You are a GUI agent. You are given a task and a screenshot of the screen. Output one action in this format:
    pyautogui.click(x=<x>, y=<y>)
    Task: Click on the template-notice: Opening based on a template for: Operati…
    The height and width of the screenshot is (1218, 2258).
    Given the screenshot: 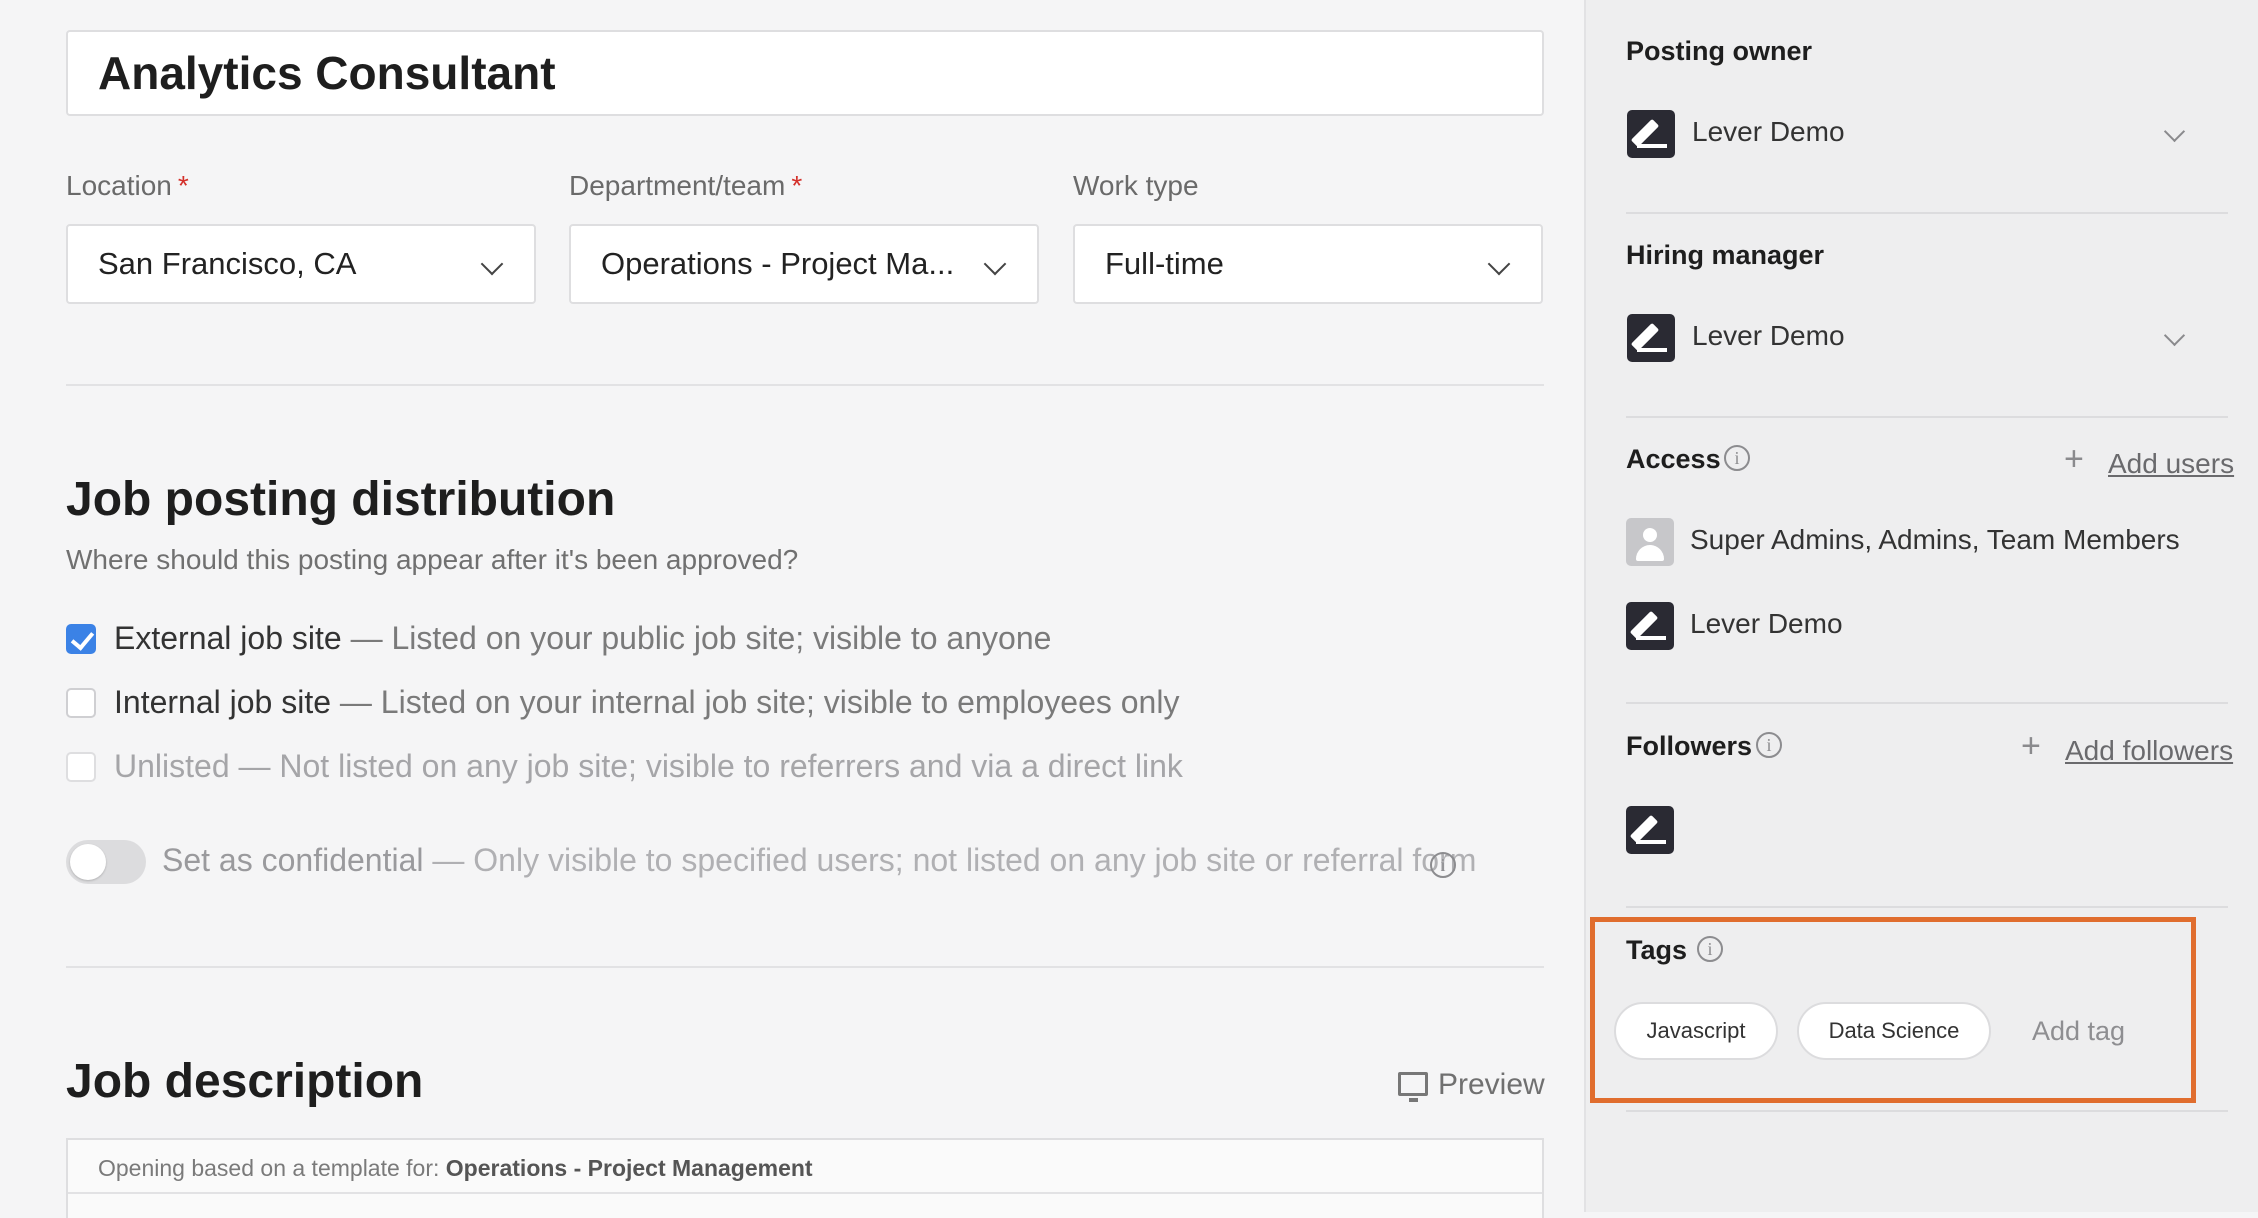 What is the action you would take?
    pyautogui.click(x=805, y=1178)
    